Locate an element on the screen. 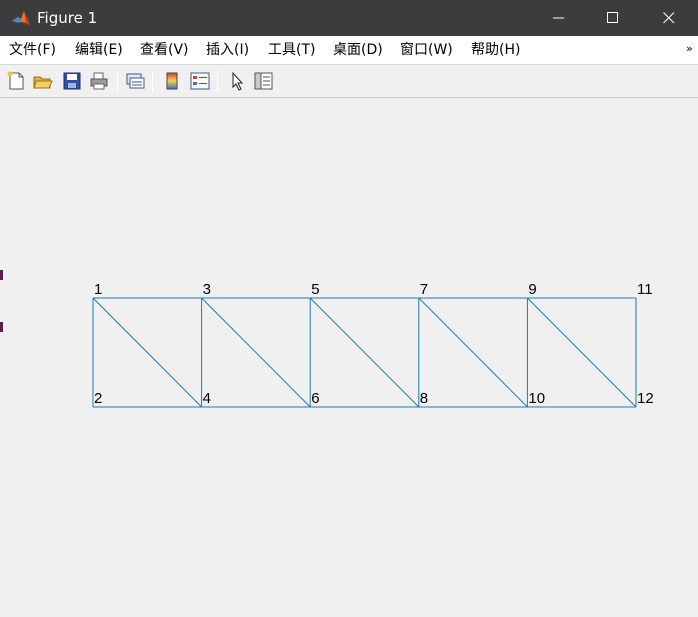 This screenshot has width=698, height=617. node-label-4: 4 is located at coordinates (207, 398).